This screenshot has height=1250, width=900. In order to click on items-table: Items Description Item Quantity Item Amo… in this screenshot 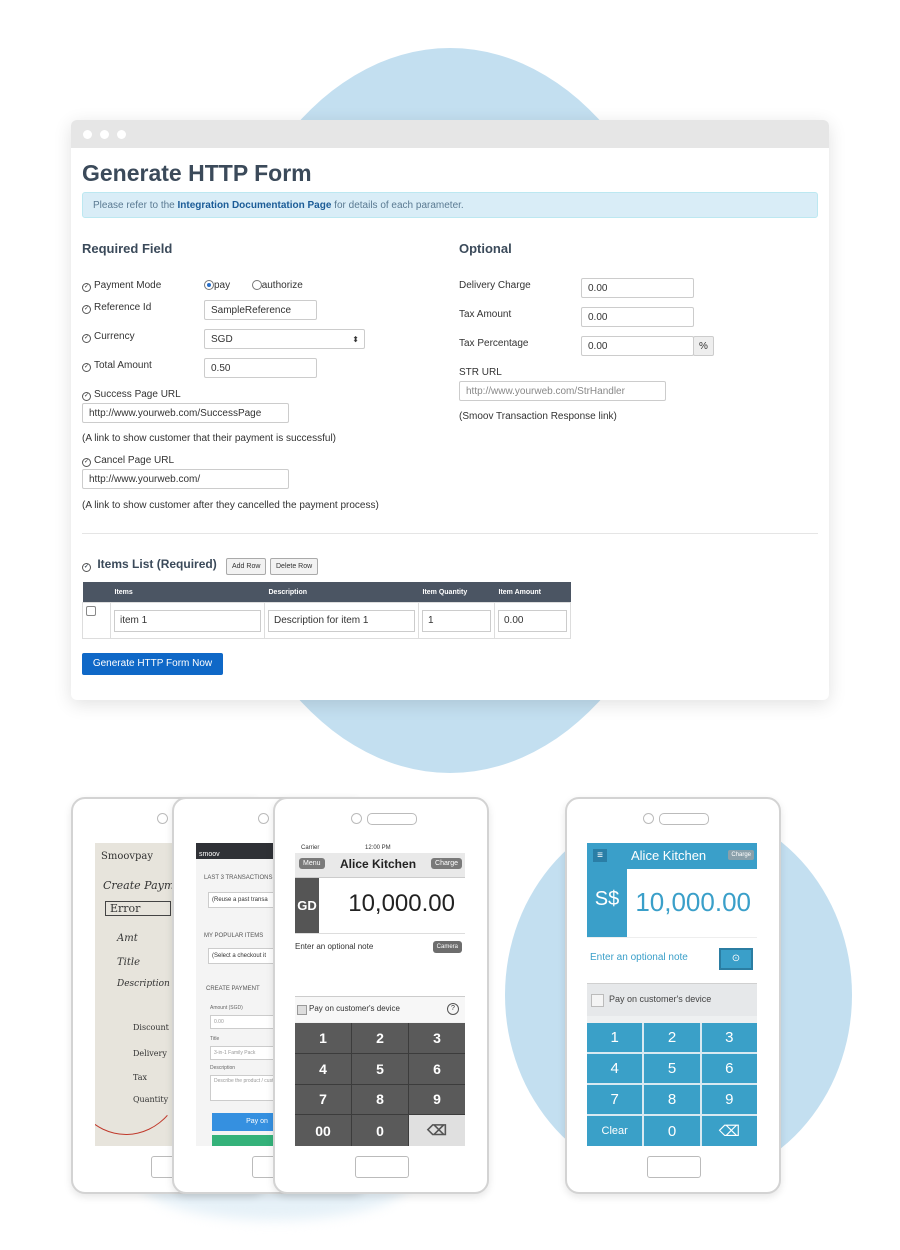, I will do `click(326, 610)`.